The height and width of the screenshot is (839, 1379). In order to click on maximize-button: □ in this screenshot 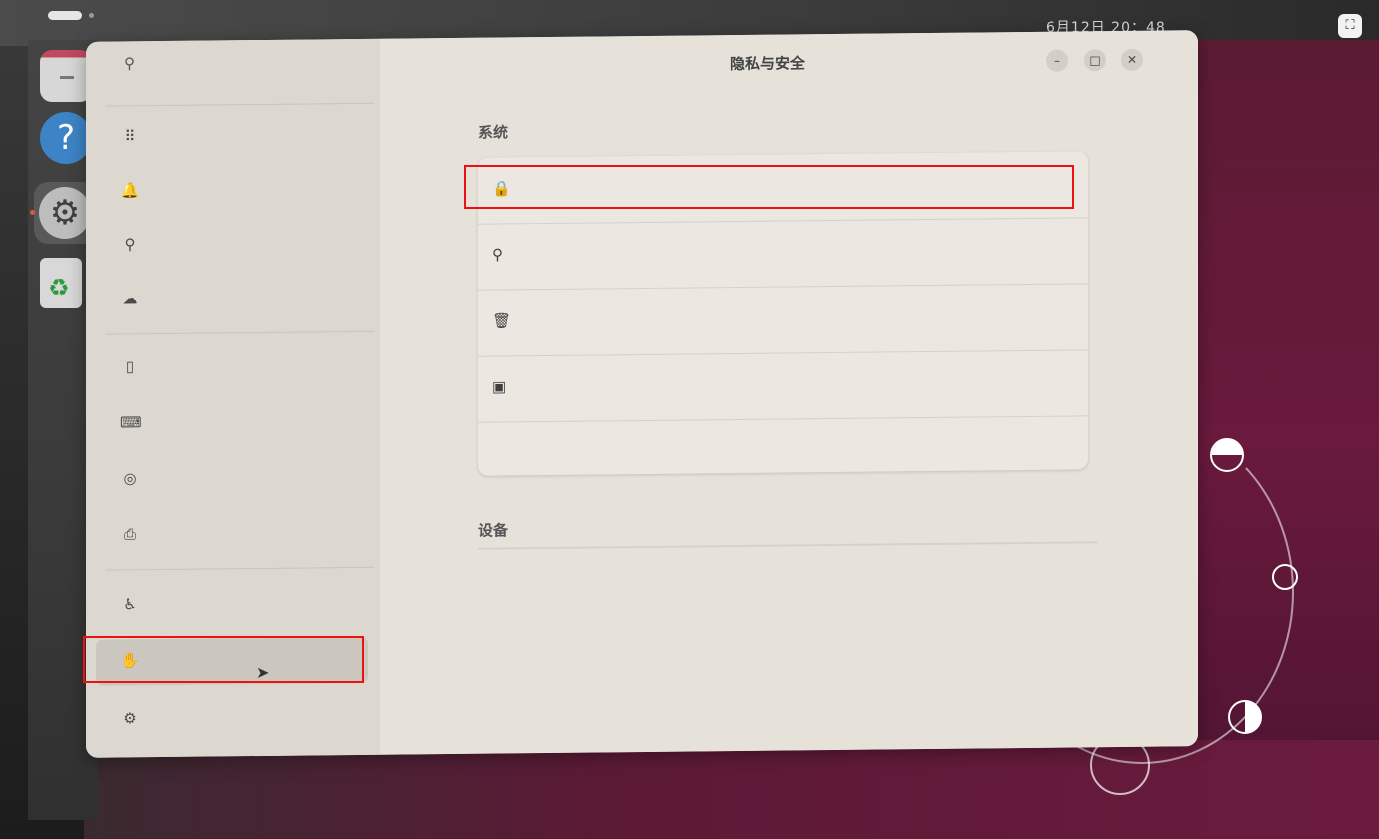, I will do `click(1095, 60)`.